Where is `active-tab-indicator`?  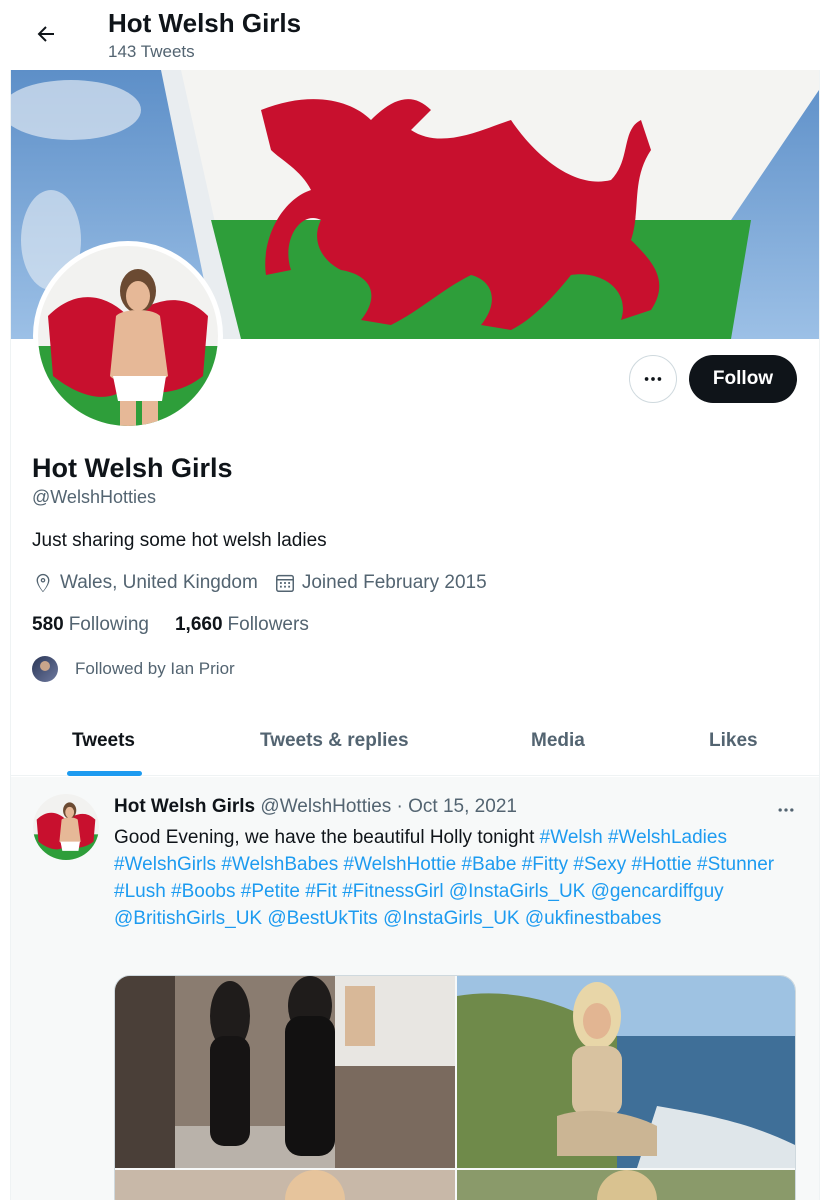 active-tab-indicator is located at coordinates (104, 773).